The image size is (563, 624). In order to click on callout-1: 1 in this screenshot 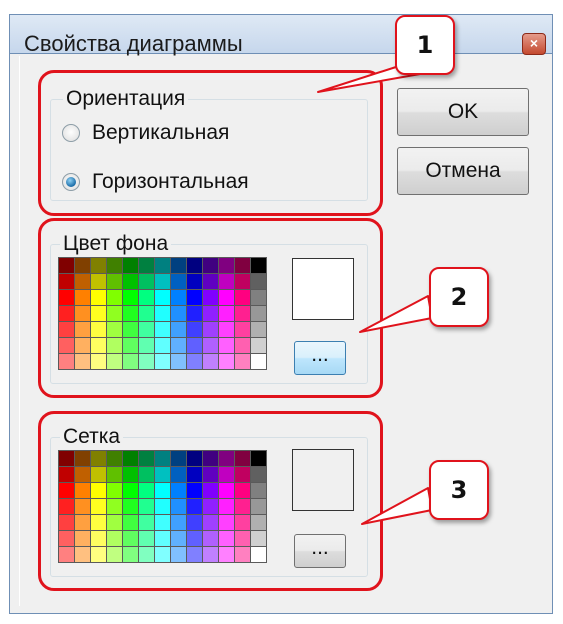, I will do `click(425, 45)`.